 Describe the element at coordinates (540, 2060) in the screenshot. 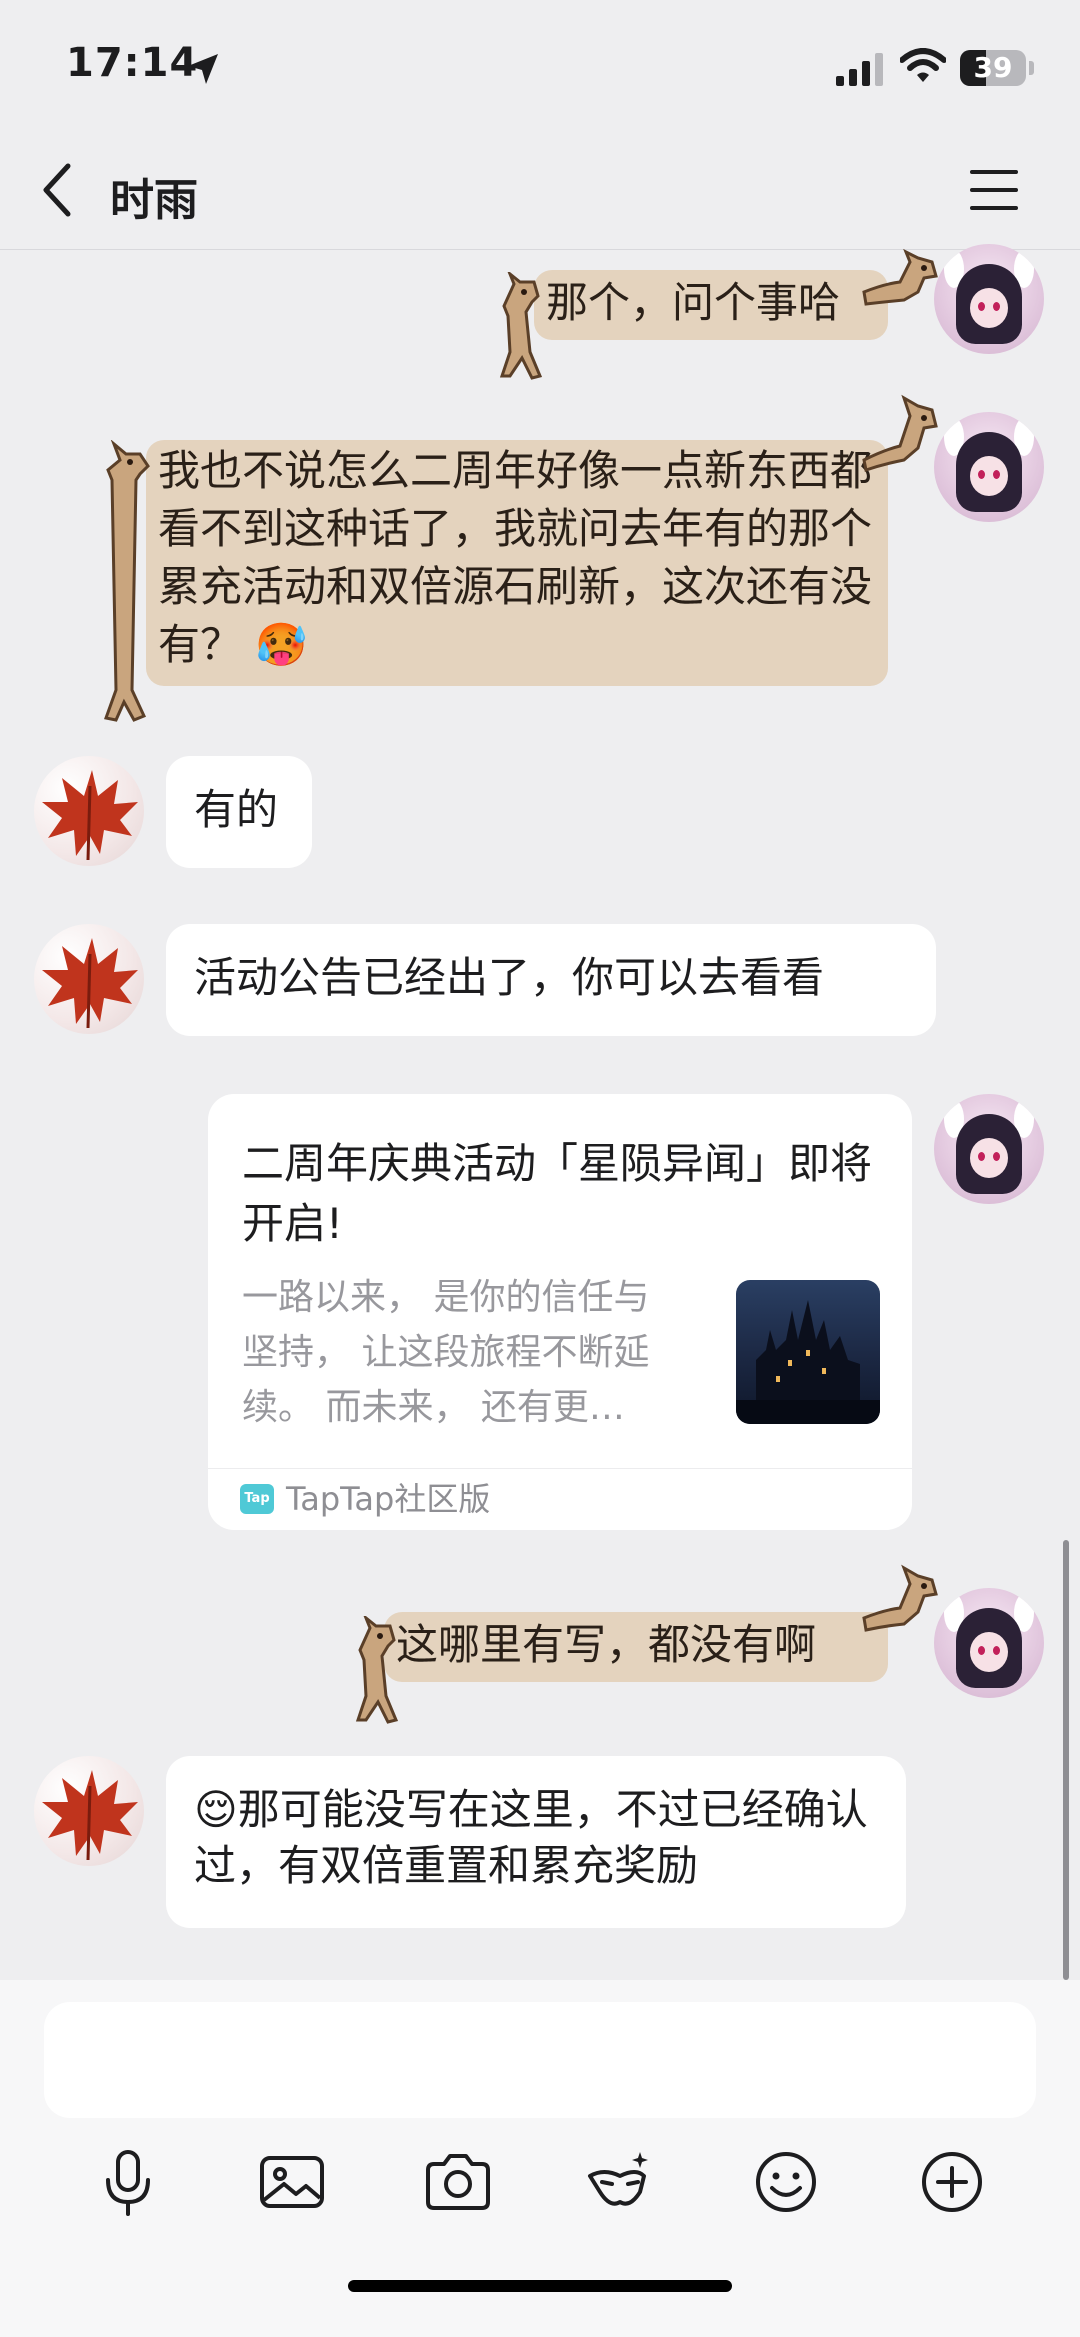

I see `message-input` at that location.